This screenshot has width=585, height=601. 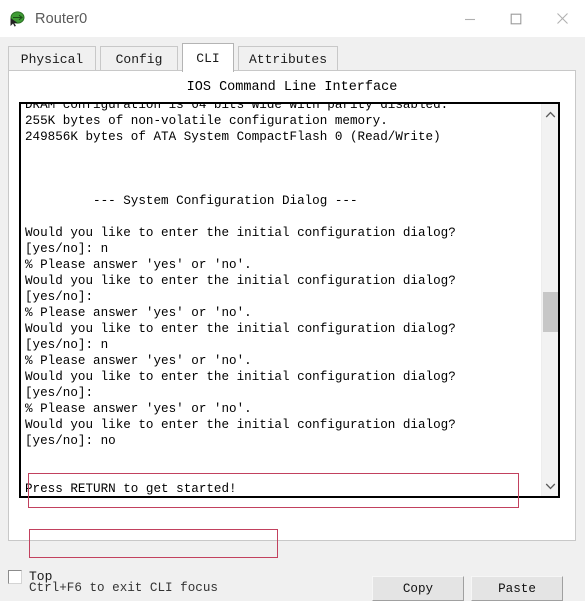 What do you see at coordinates (191, 201) in the screenshot?
I see `terminal-line: --- System Configuration Dialog ---` at bounding box center [191, 201].